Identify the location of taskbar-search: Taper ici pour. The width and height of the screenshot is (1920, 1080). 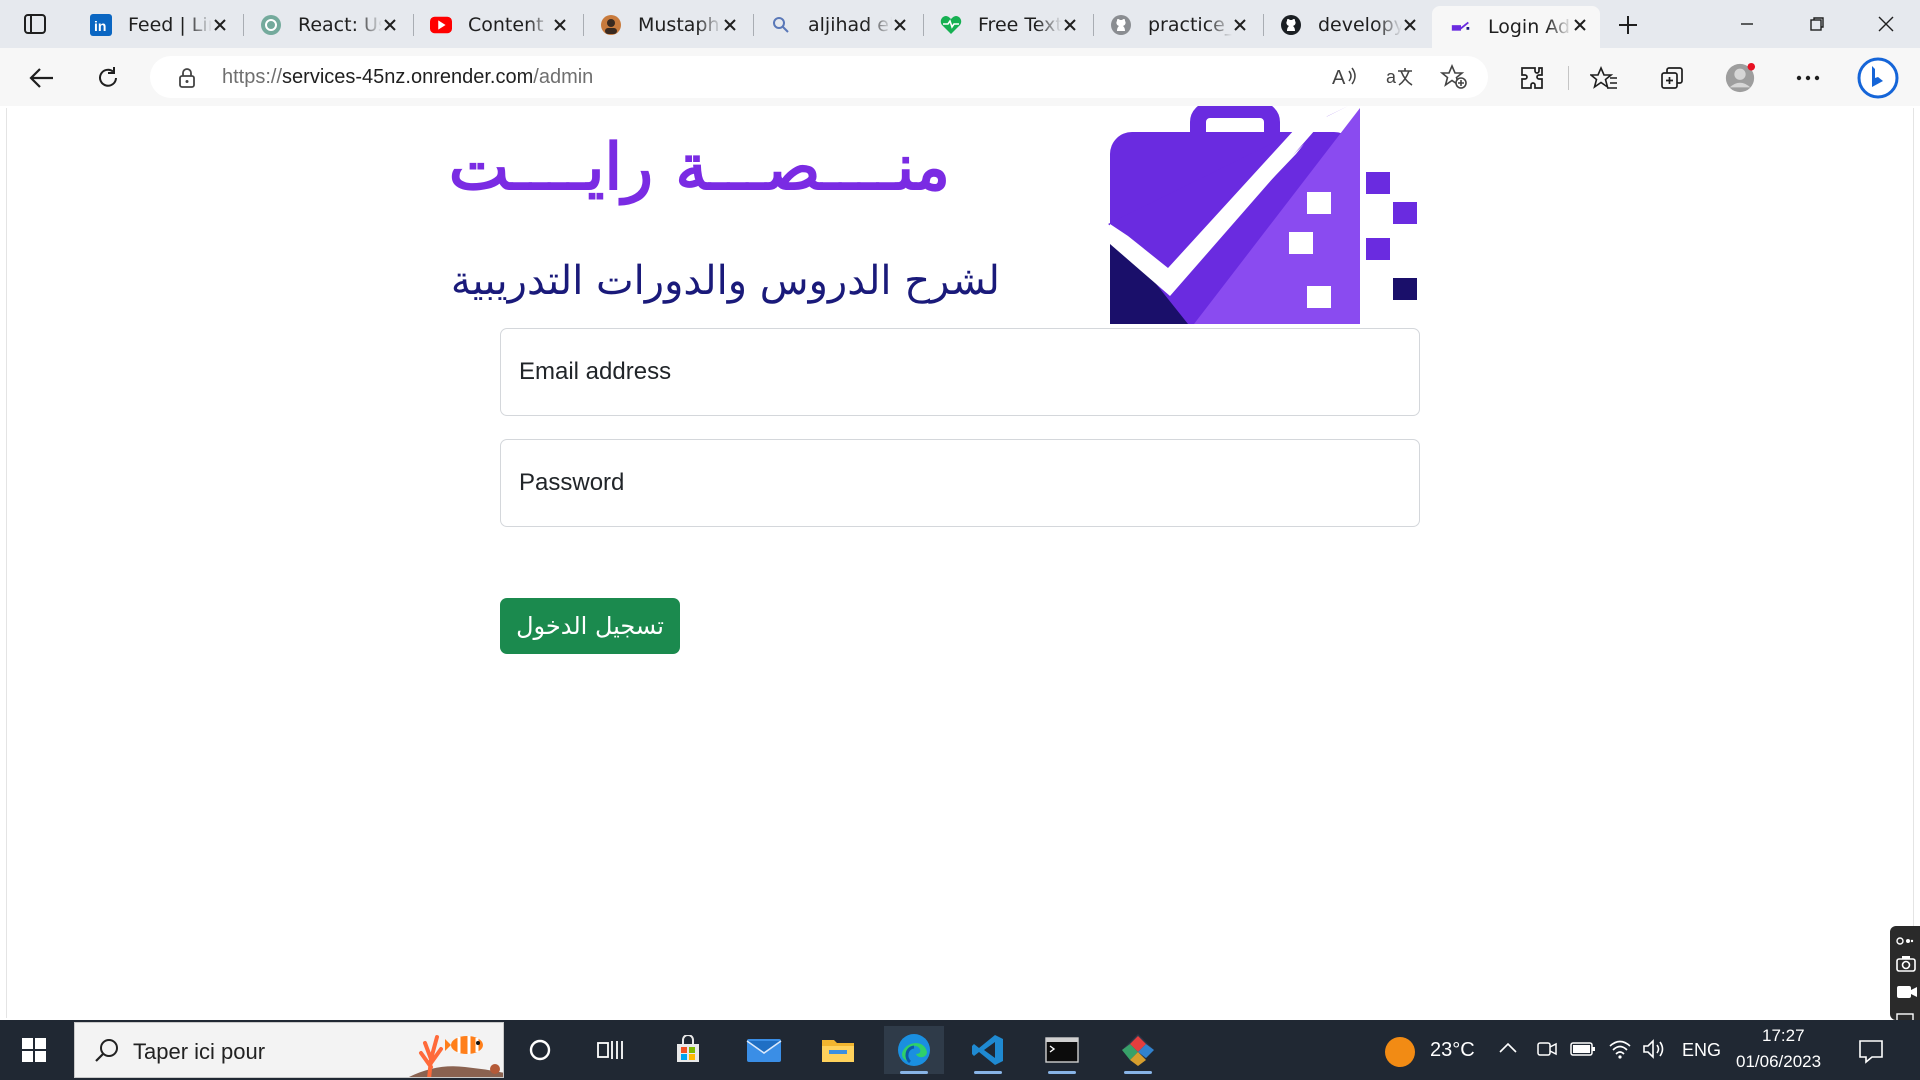
(289, 1050).